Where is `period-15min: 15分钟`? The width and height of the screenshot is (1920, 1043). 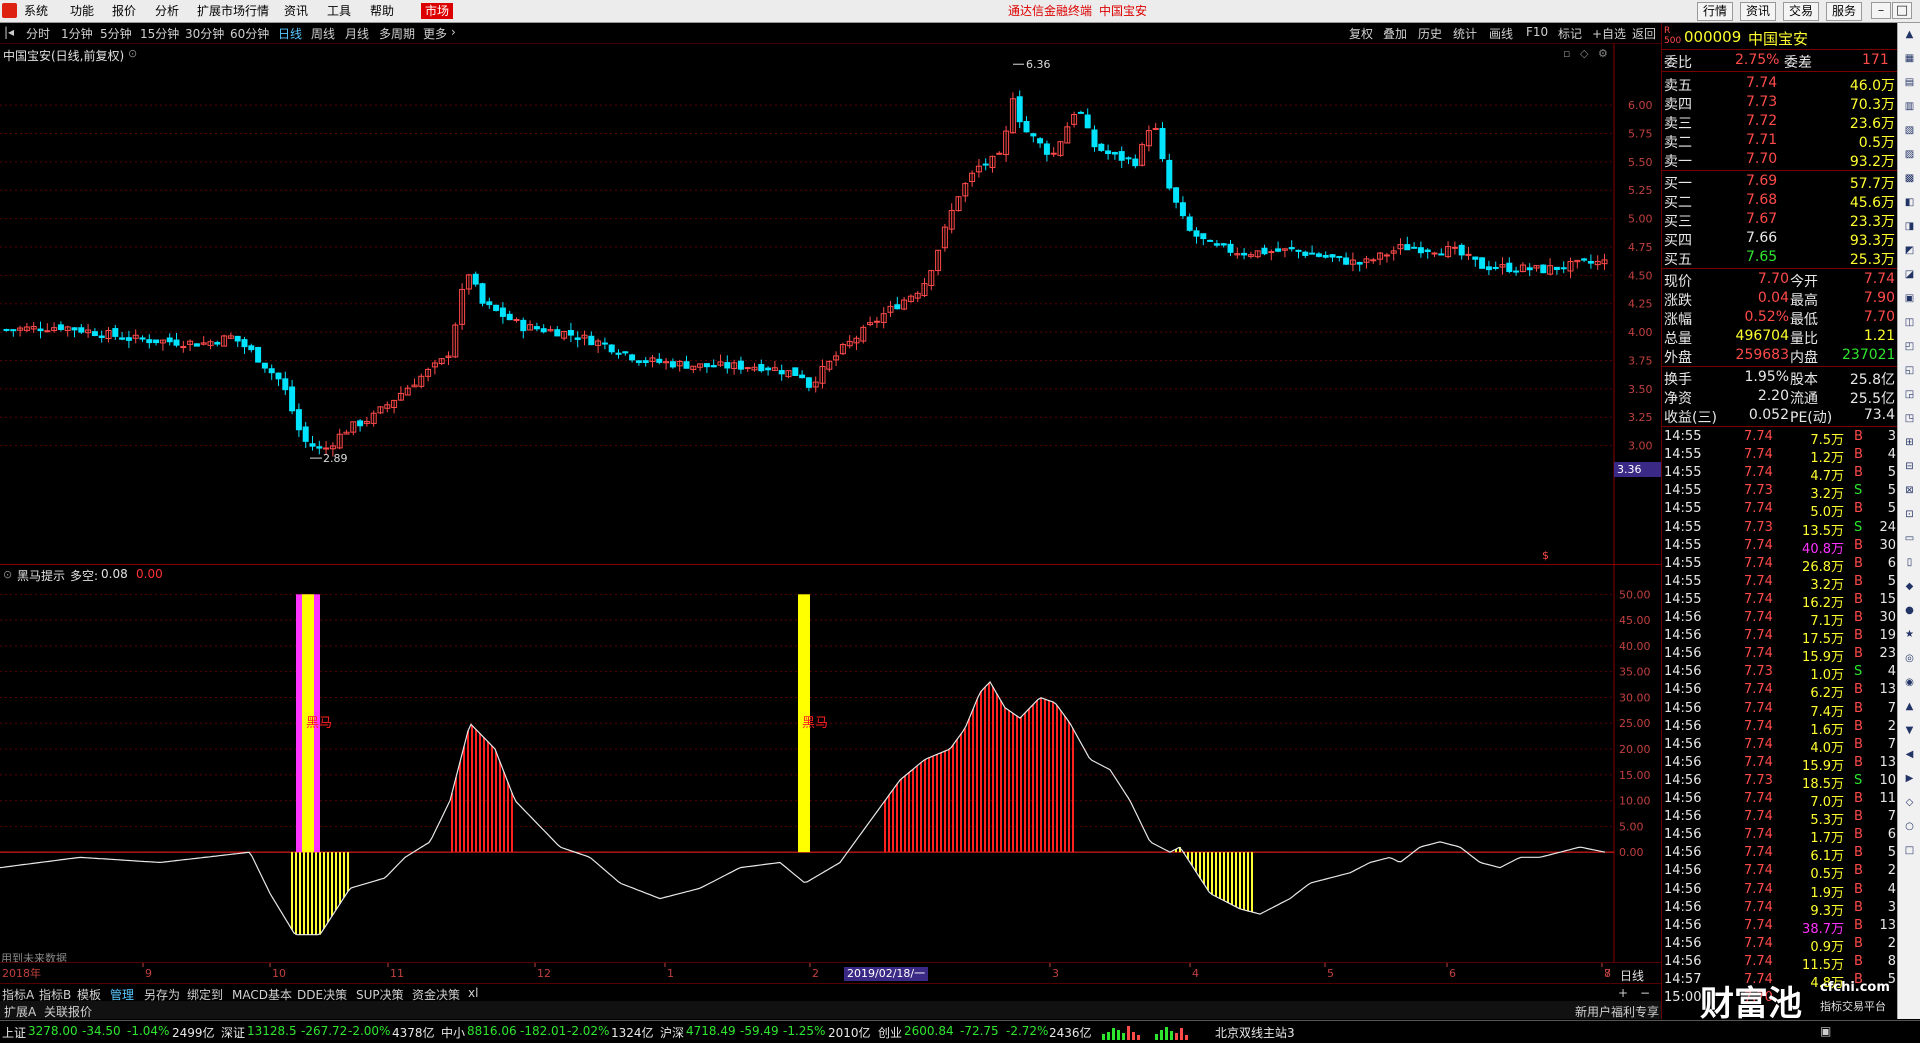 period-15min: 15分钟 is located at coordinates (159, 33).